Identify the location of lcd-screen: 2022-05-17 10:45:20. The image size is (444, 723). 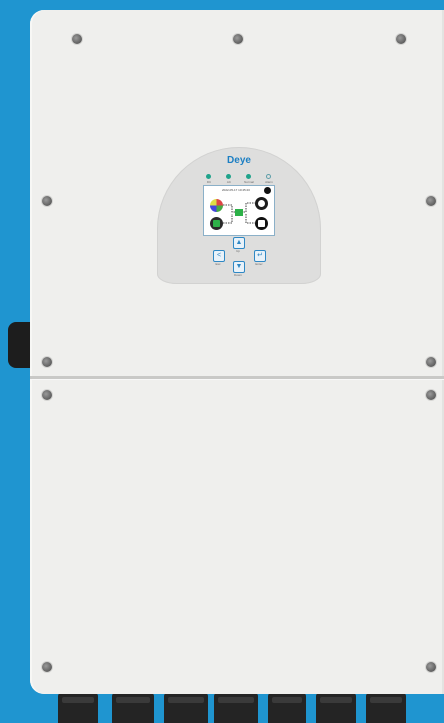
(239, 210).